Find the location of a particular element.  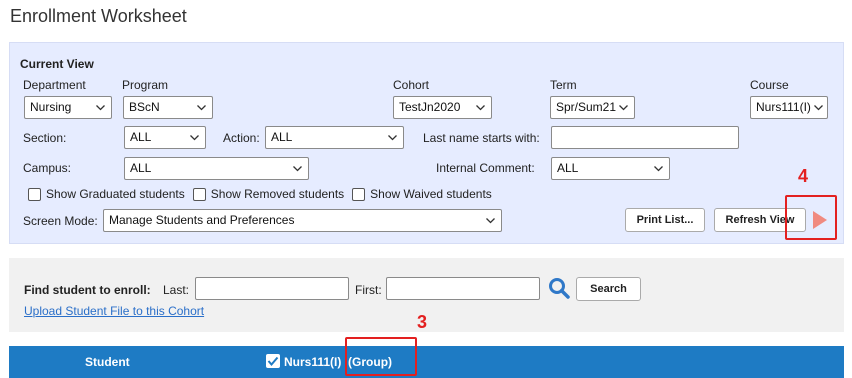

course-value: Nurs111(I) is located at coordinates (783, 107).